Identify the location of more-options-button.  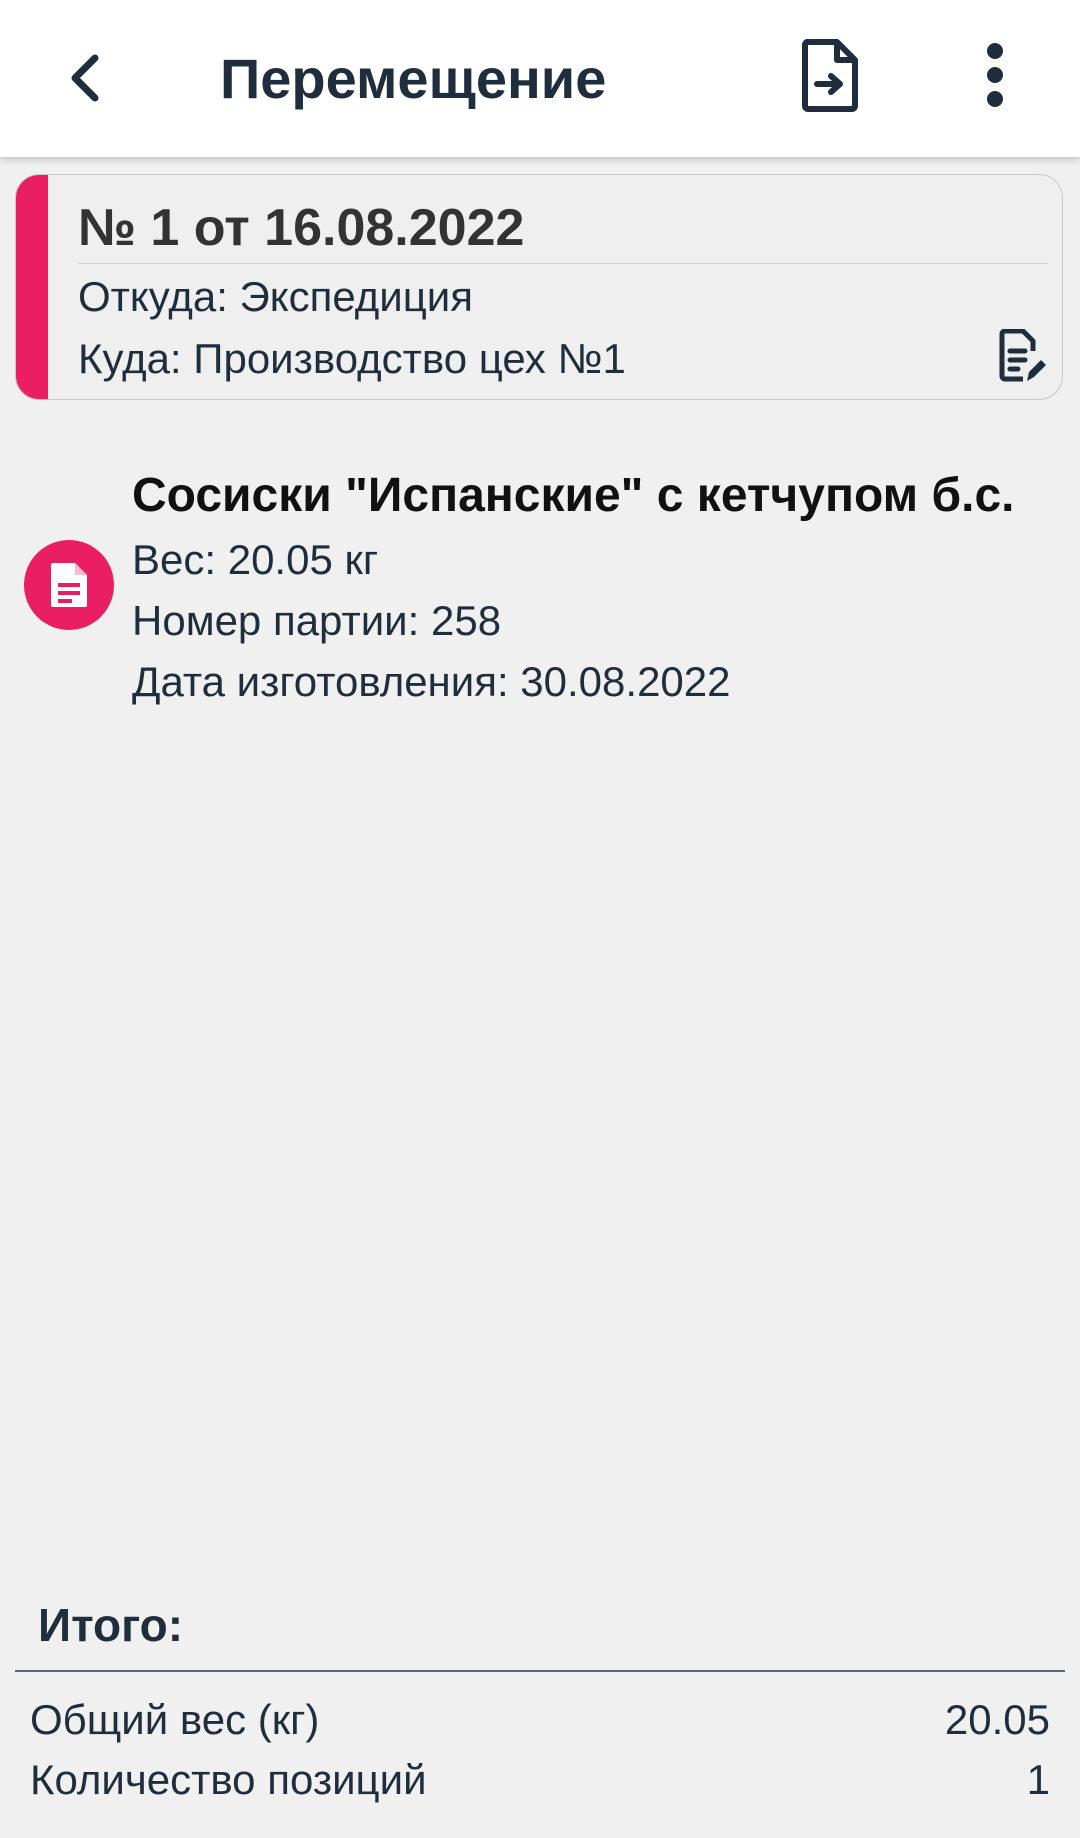
(995, 75).